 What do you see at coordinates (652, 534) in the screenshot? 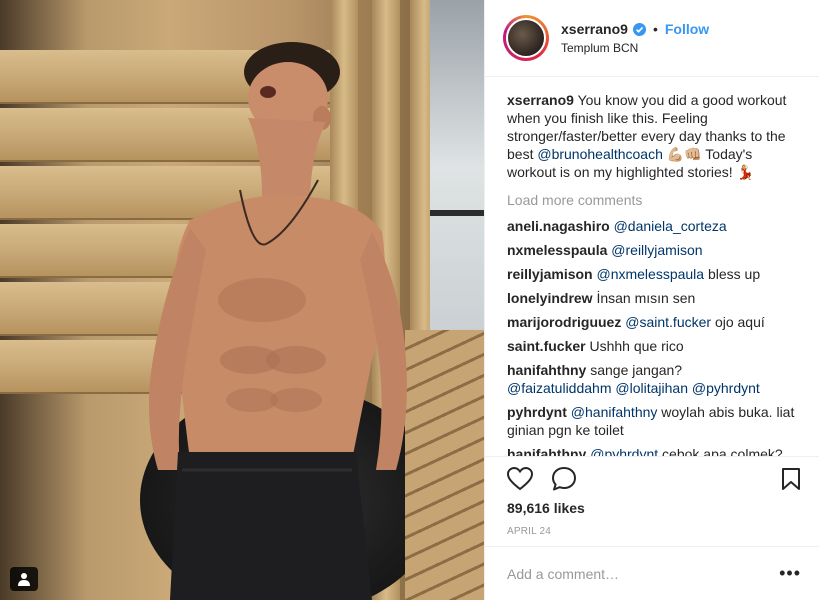
I see `post-date: APRIL 24` at bounding box center [652, 534].